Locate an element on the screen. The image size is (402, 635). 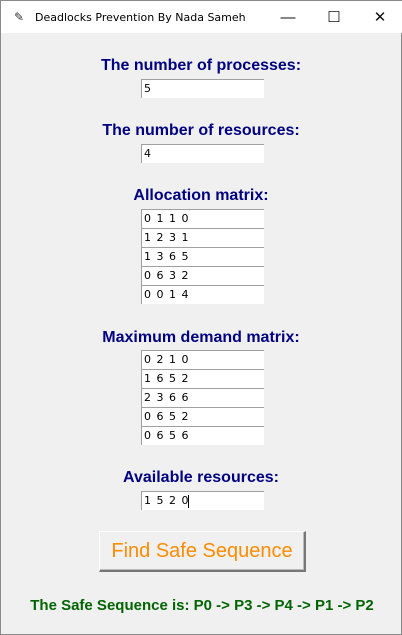
maximum-row-input: 1 6 5 2 is located at coordinates (202, 378).